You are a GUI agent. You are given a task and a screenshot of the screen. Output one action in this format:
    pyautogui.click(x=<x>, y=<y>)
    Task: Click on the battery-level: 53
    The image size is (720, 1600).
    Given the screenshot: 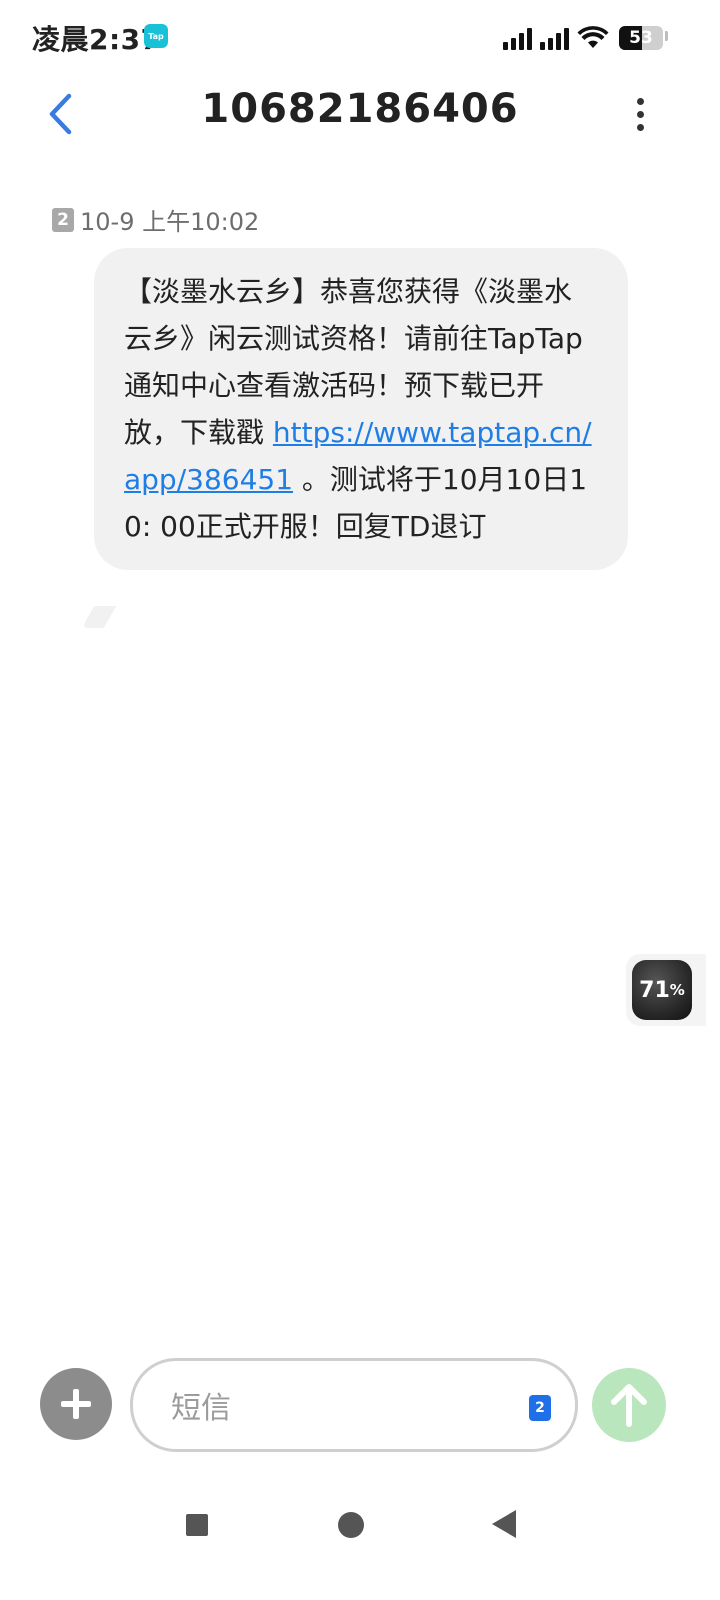 What is the action you would take?
    pyautogui.click(x=641, y=38)
    